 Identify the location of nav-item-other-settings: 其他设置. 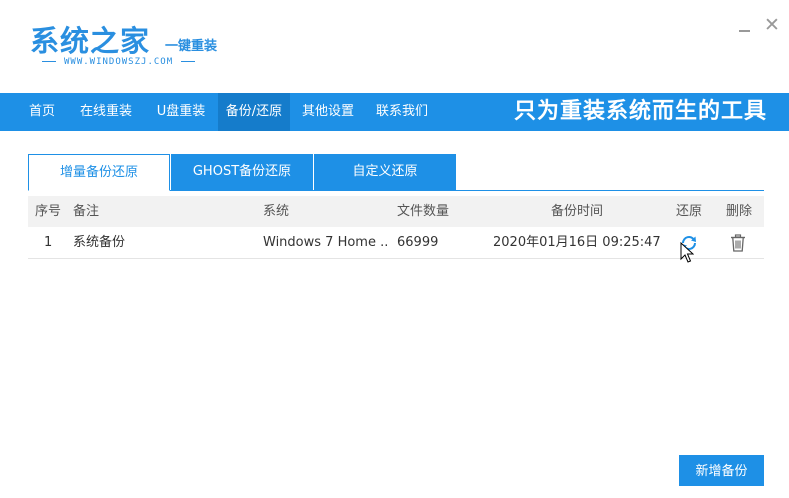
(328, 112).